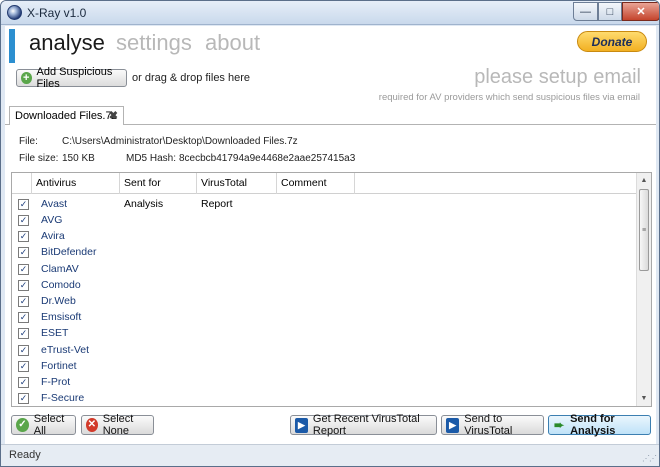  Describe the element at coordinates (60, 269) in the screenshot. I see `antivirus-name: ClamAV` at that location.